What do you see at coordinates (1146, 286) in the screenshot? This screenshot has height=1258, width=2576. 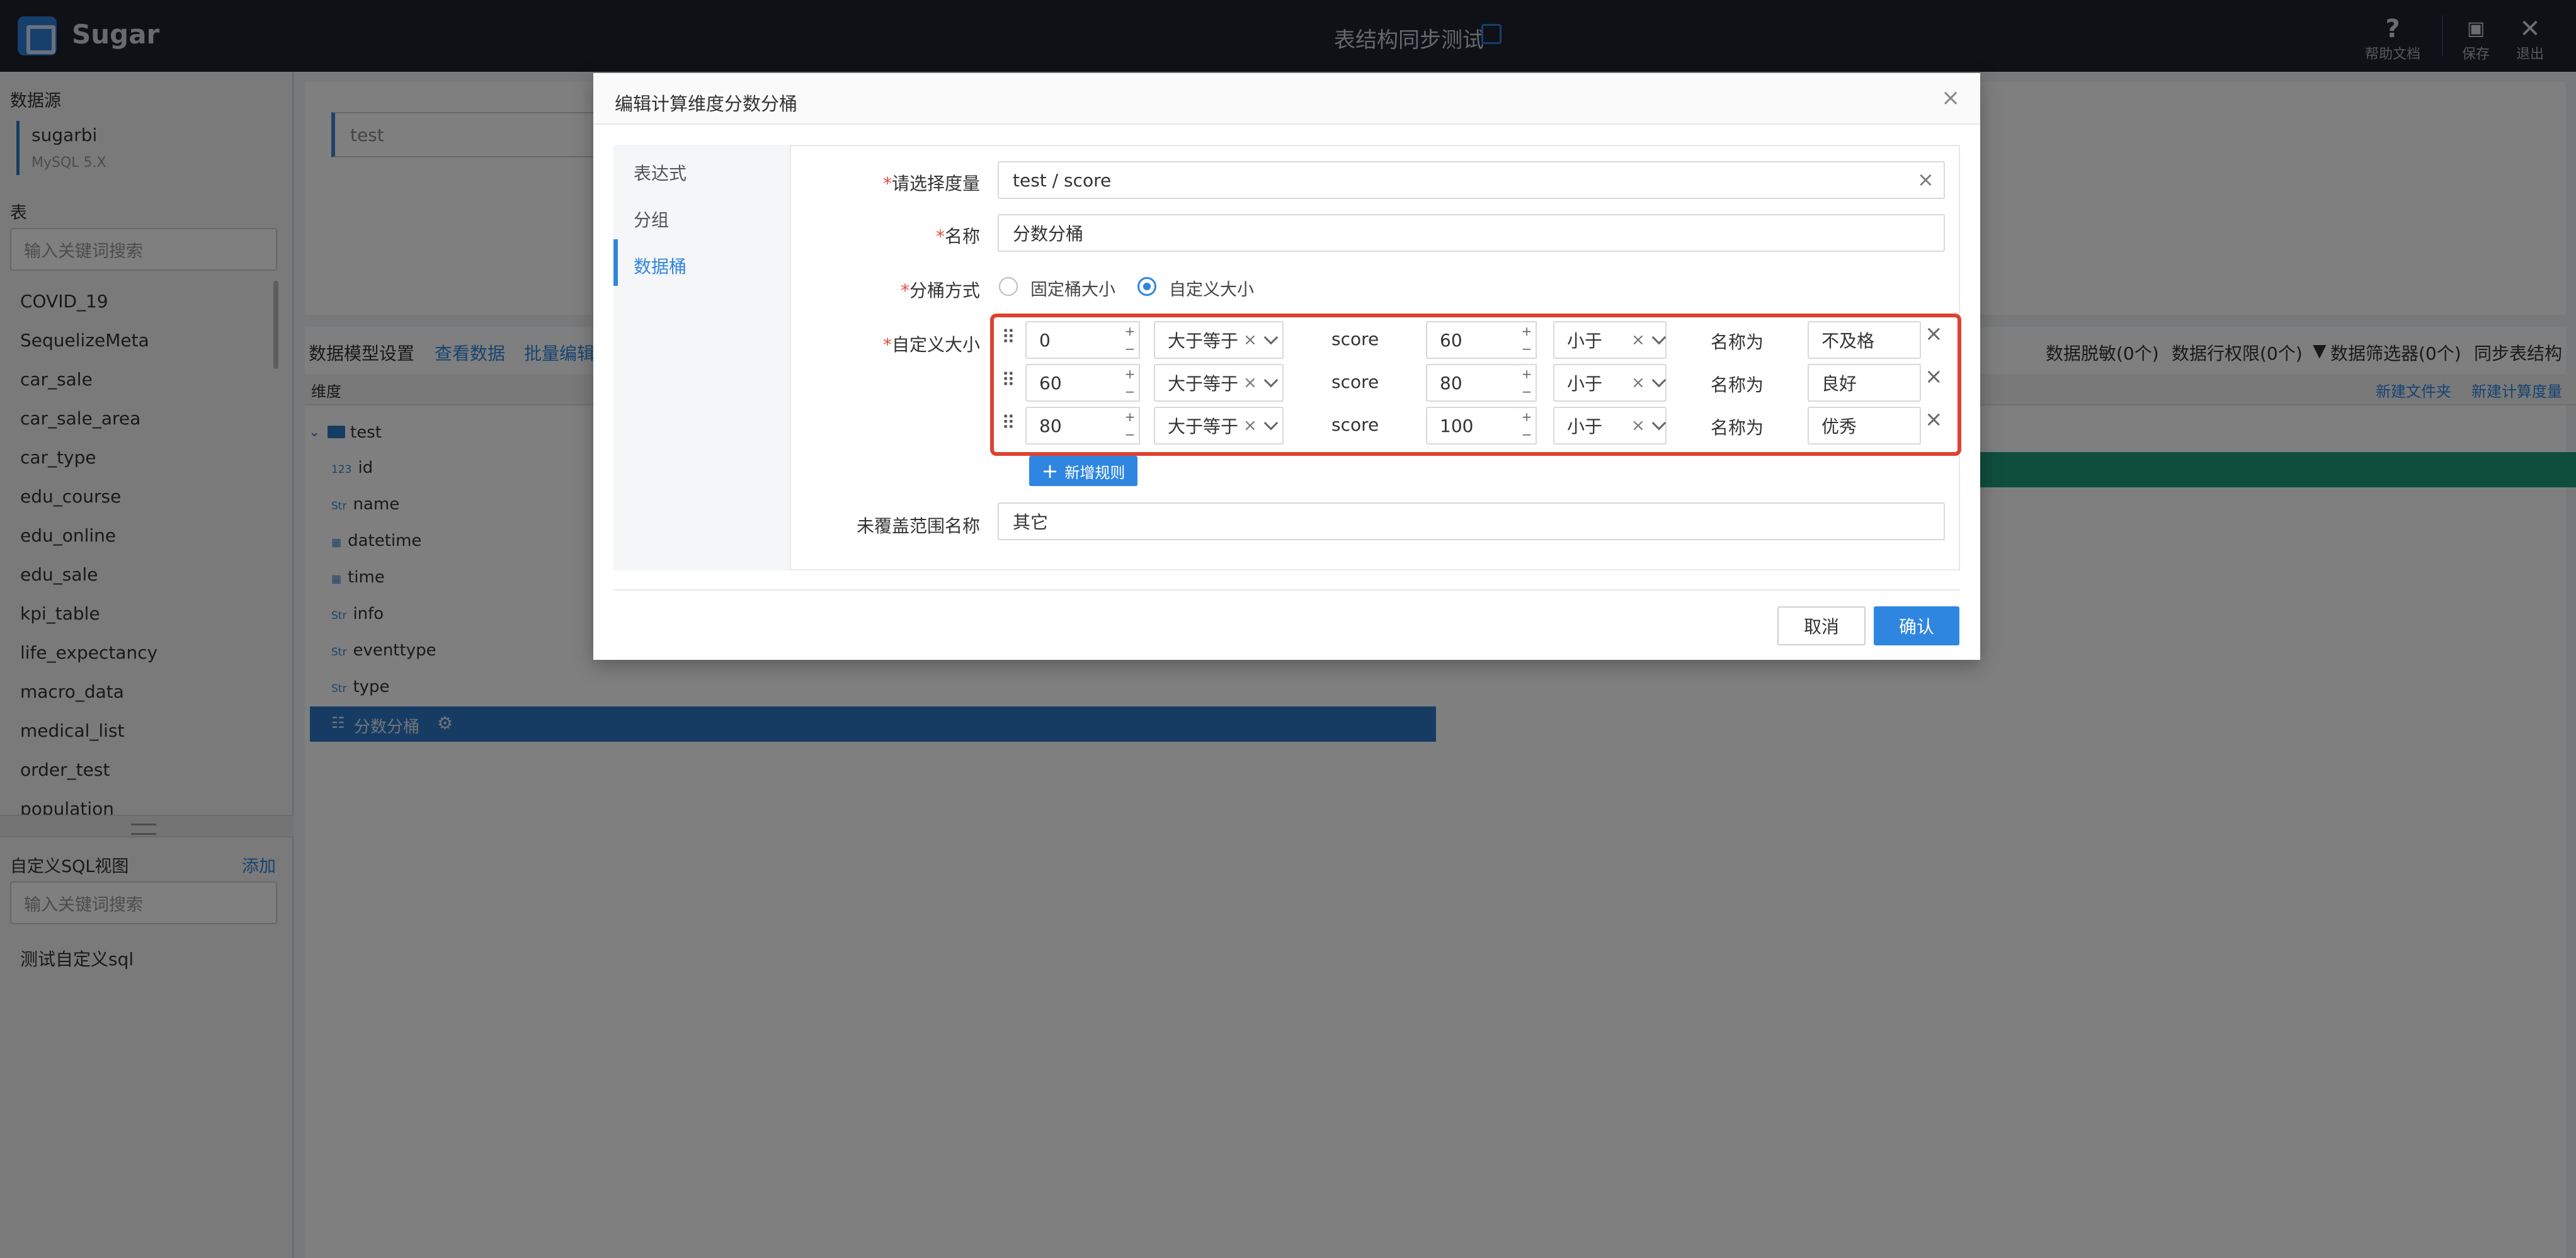 I see `radio-custom-size` at bounding box center [1146, 286].